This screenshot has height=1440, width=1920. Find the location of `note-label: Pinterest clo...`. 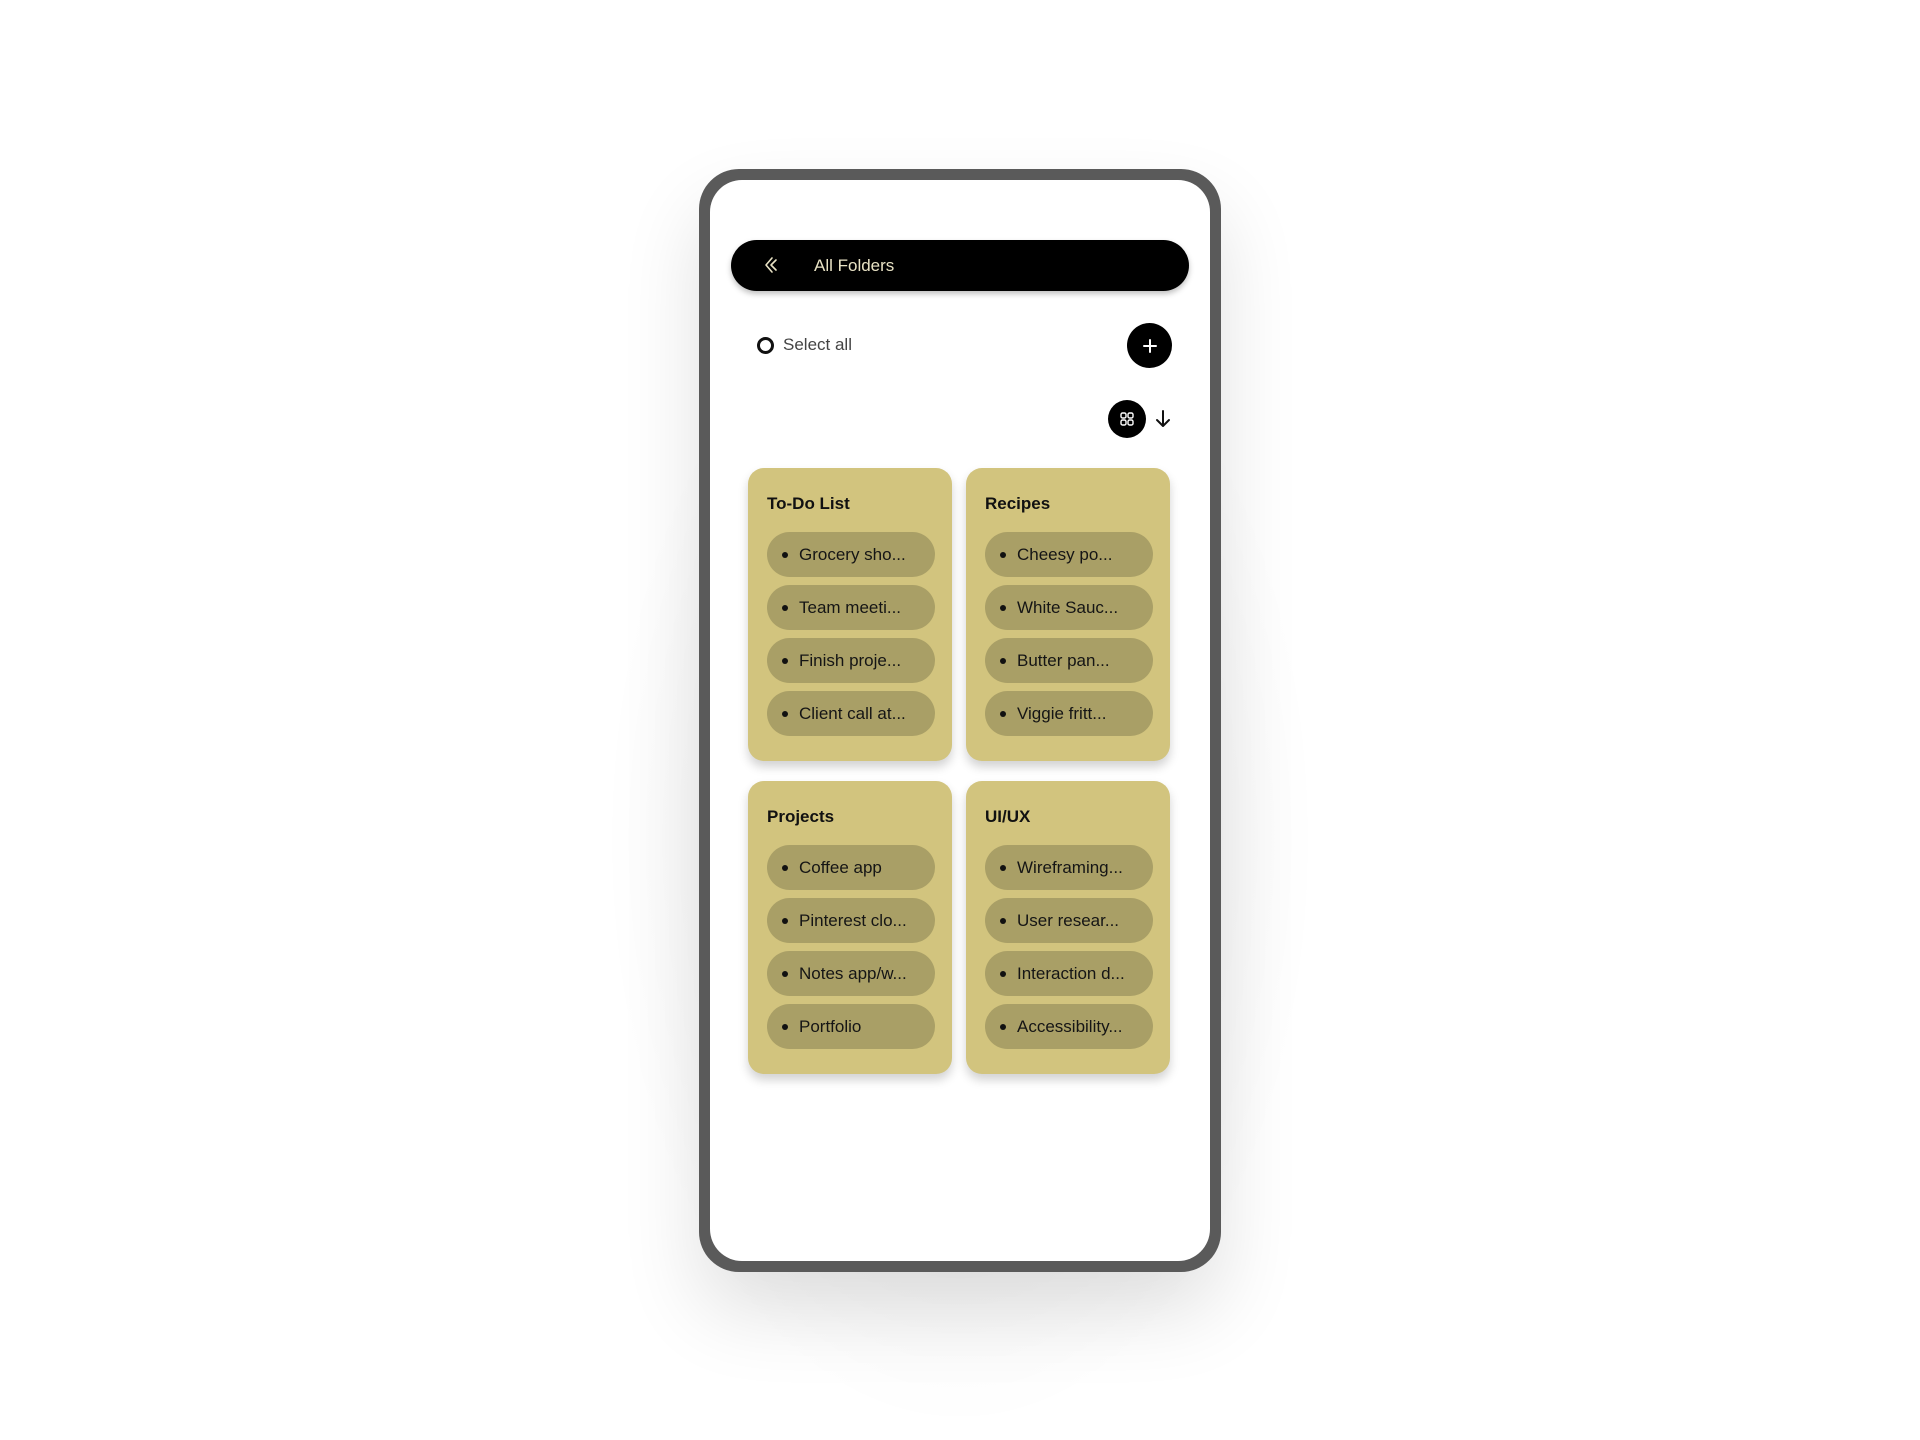

note-label: Pinterest clo... is located at coordinates (853, 920).